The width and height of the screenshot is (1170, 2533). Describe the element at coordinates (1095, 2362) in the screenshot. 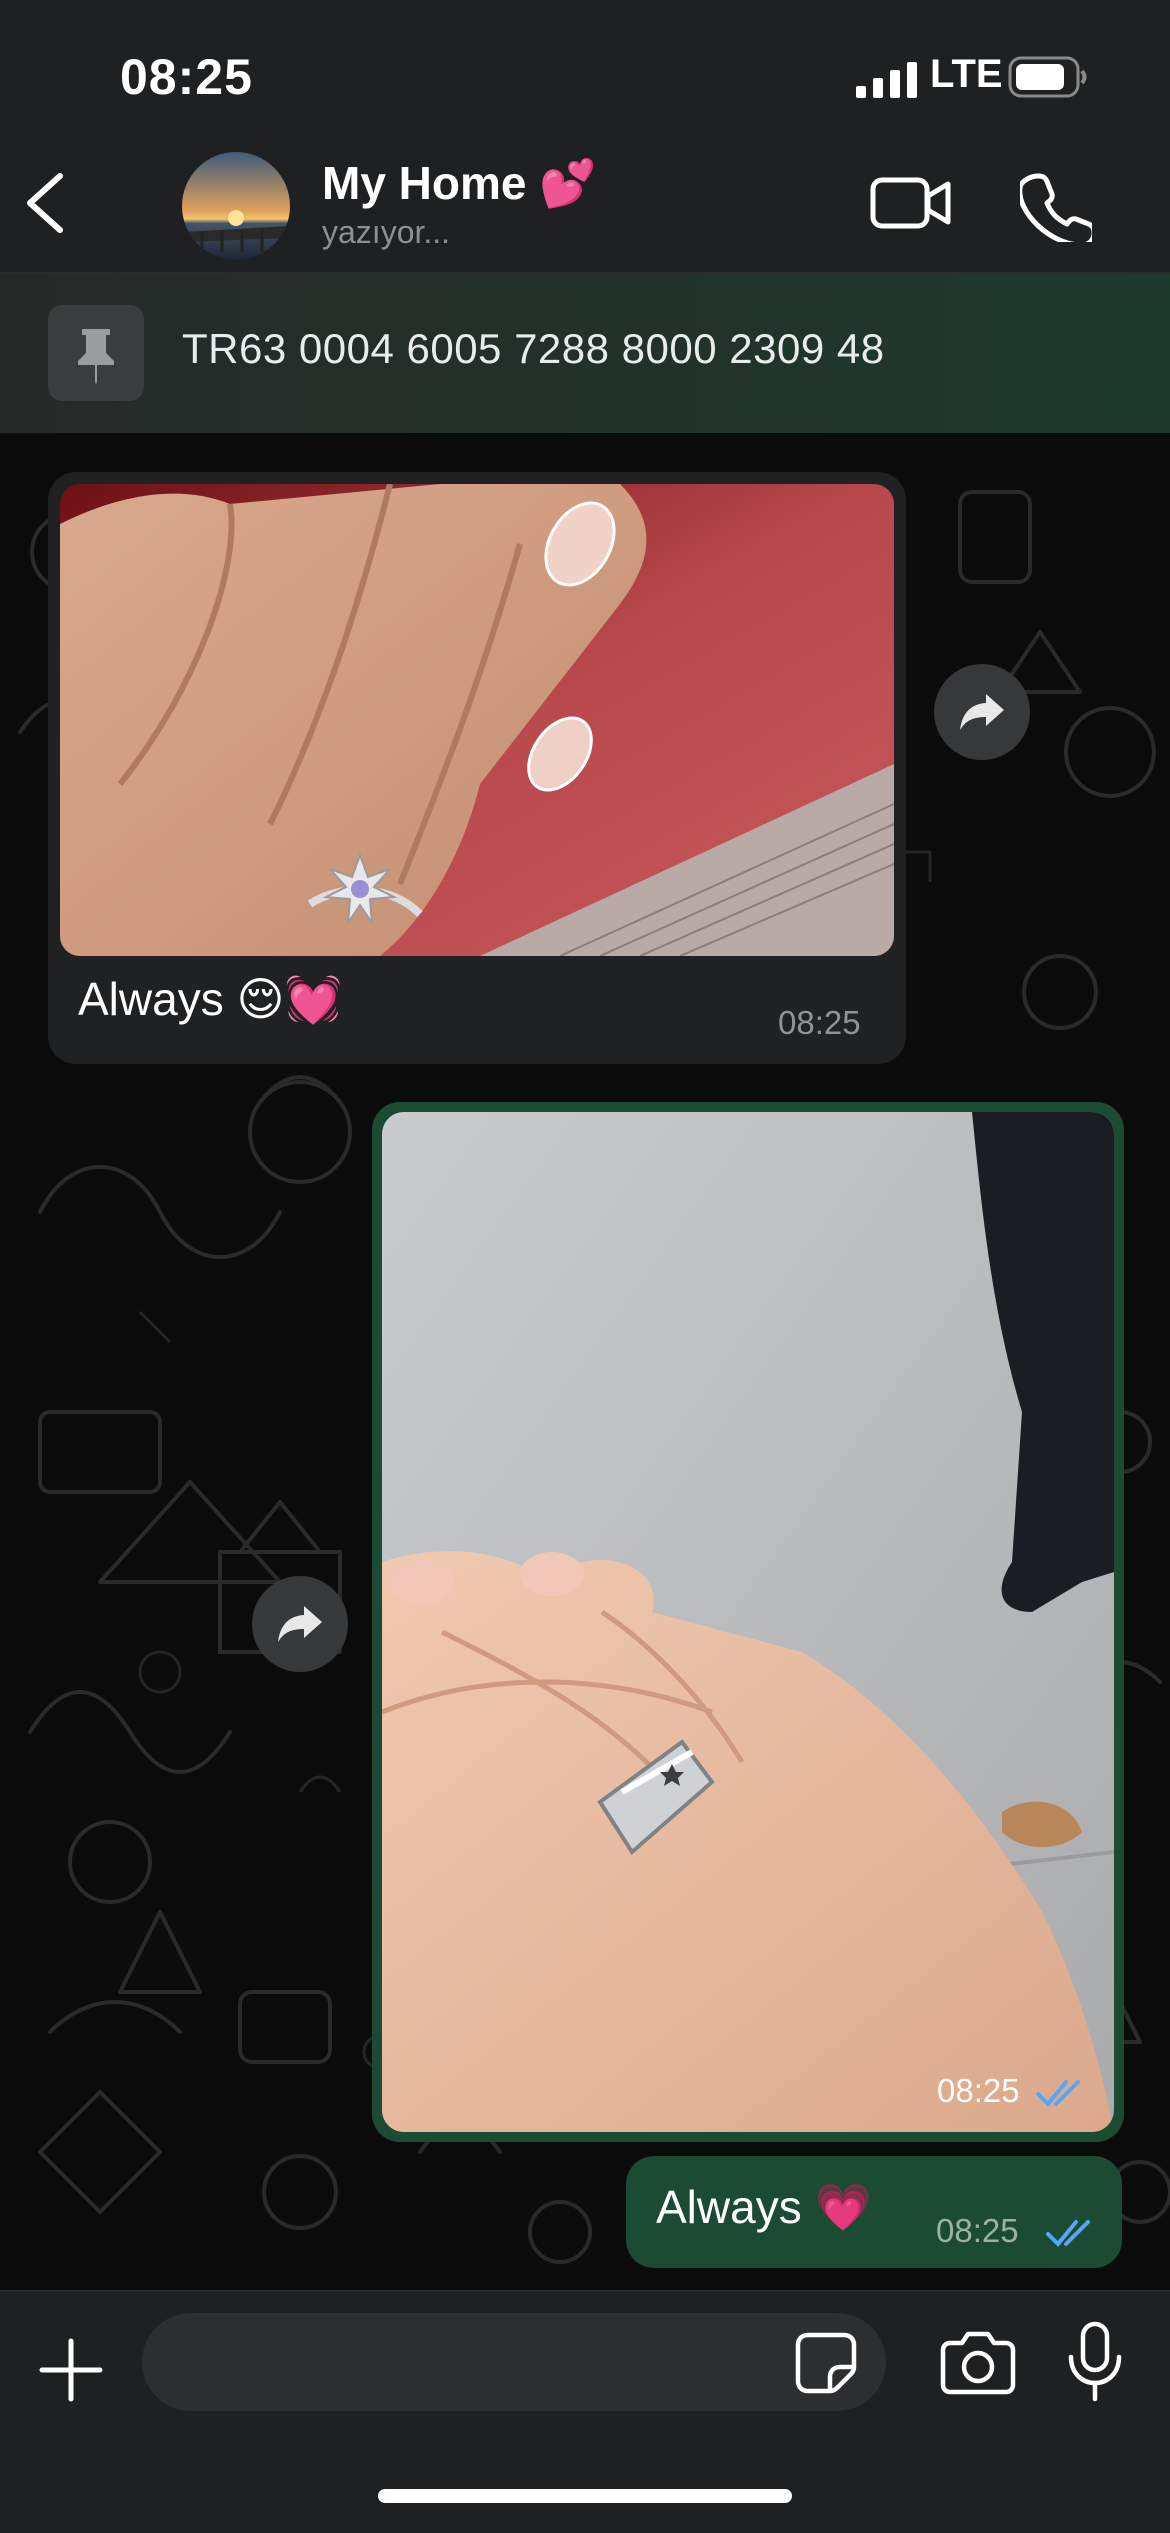

I see `microphone-icon` at that location.